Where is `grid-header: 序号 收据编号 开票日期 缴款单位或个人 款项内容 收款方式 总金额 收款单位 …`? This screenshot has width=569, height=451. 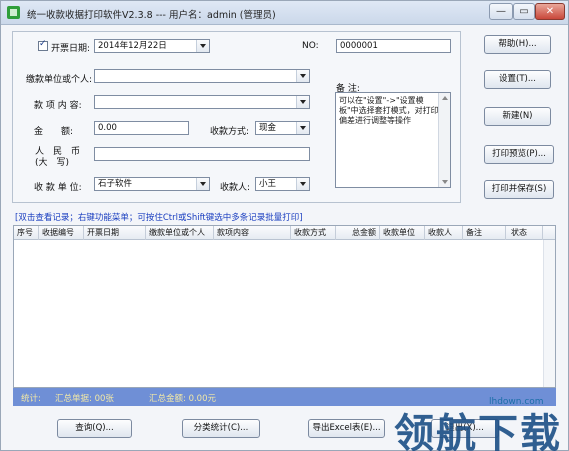 grid-header: 序号 收据编号 开票日期 缴款单位或个人 款项内容 收款方式 总金额 收款单位 … is located at coordinates (284, 233).